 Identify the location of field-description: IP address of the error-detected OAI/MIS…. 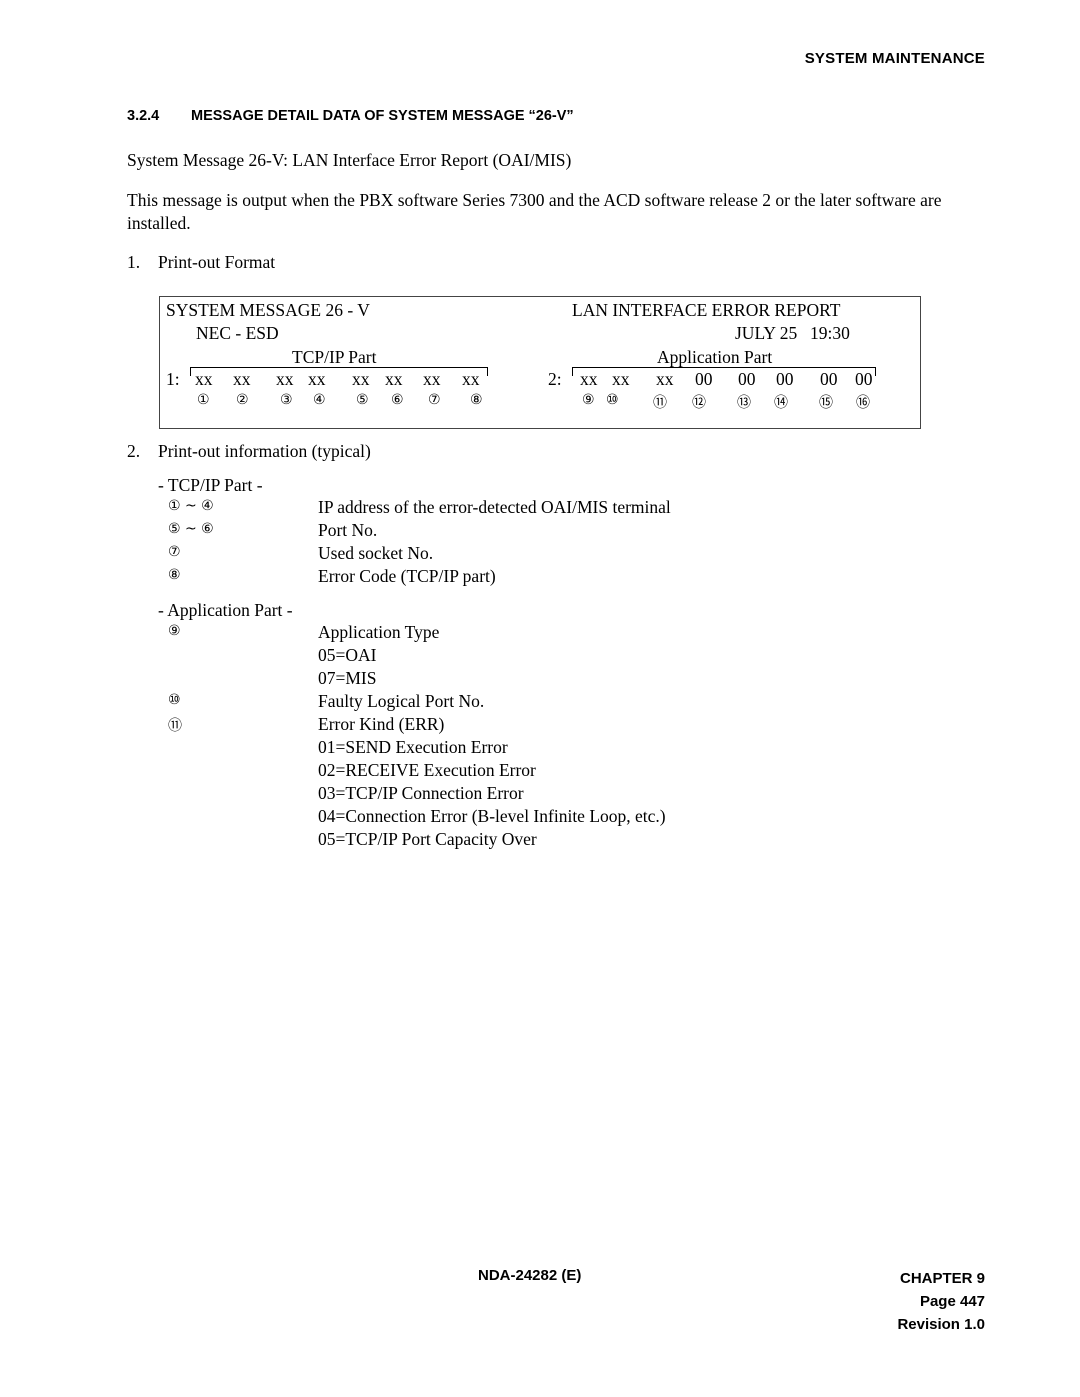
(494, 507).